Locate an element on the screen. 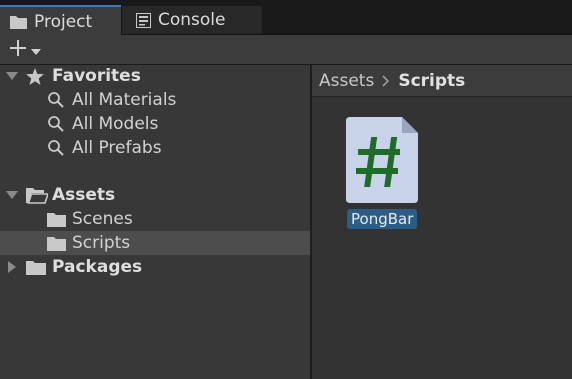 The width and height of the screenshot is (572, 379). tree-item-favorites: Favorites is located at coordinates (155, 76).